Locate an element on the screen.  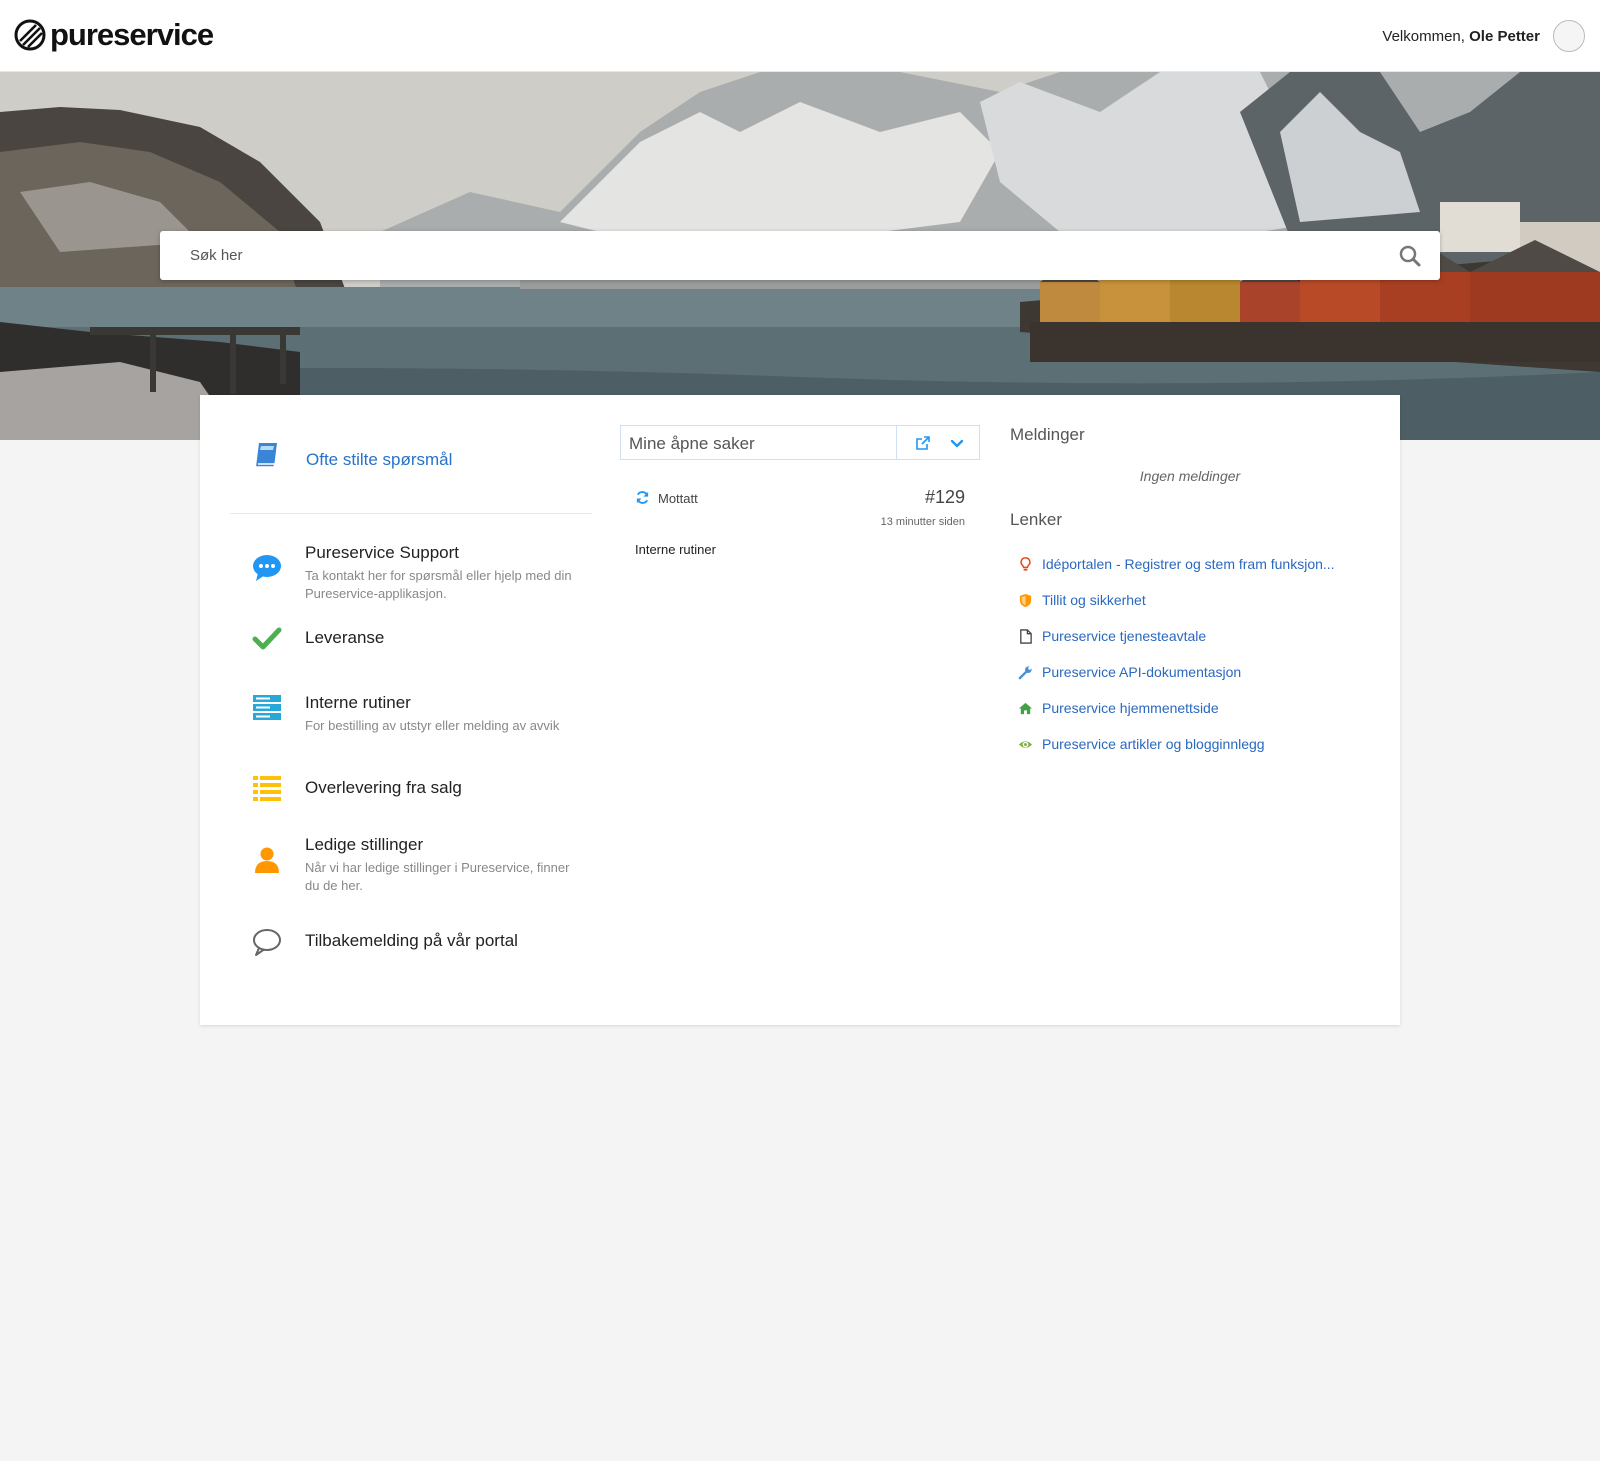
welcome-prefix: Velkommen, is located at coordinates (1423, 36).